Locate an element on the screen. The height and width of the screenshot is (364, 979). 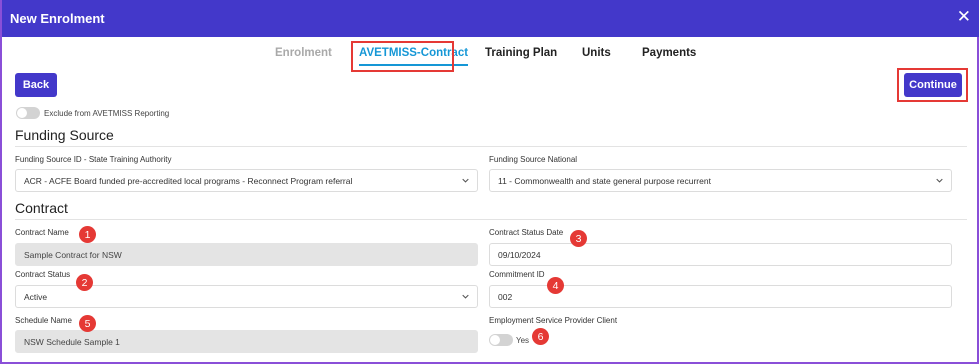
callout-marker-5: 5 is located at coordinates (87, 323).